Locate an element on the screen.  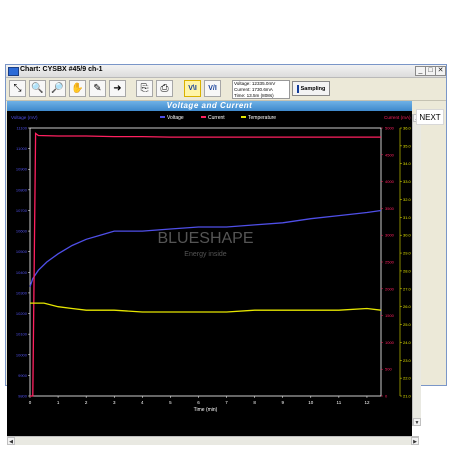
temperature-tick-label: 31.0 is located at coordinates (407, 217).